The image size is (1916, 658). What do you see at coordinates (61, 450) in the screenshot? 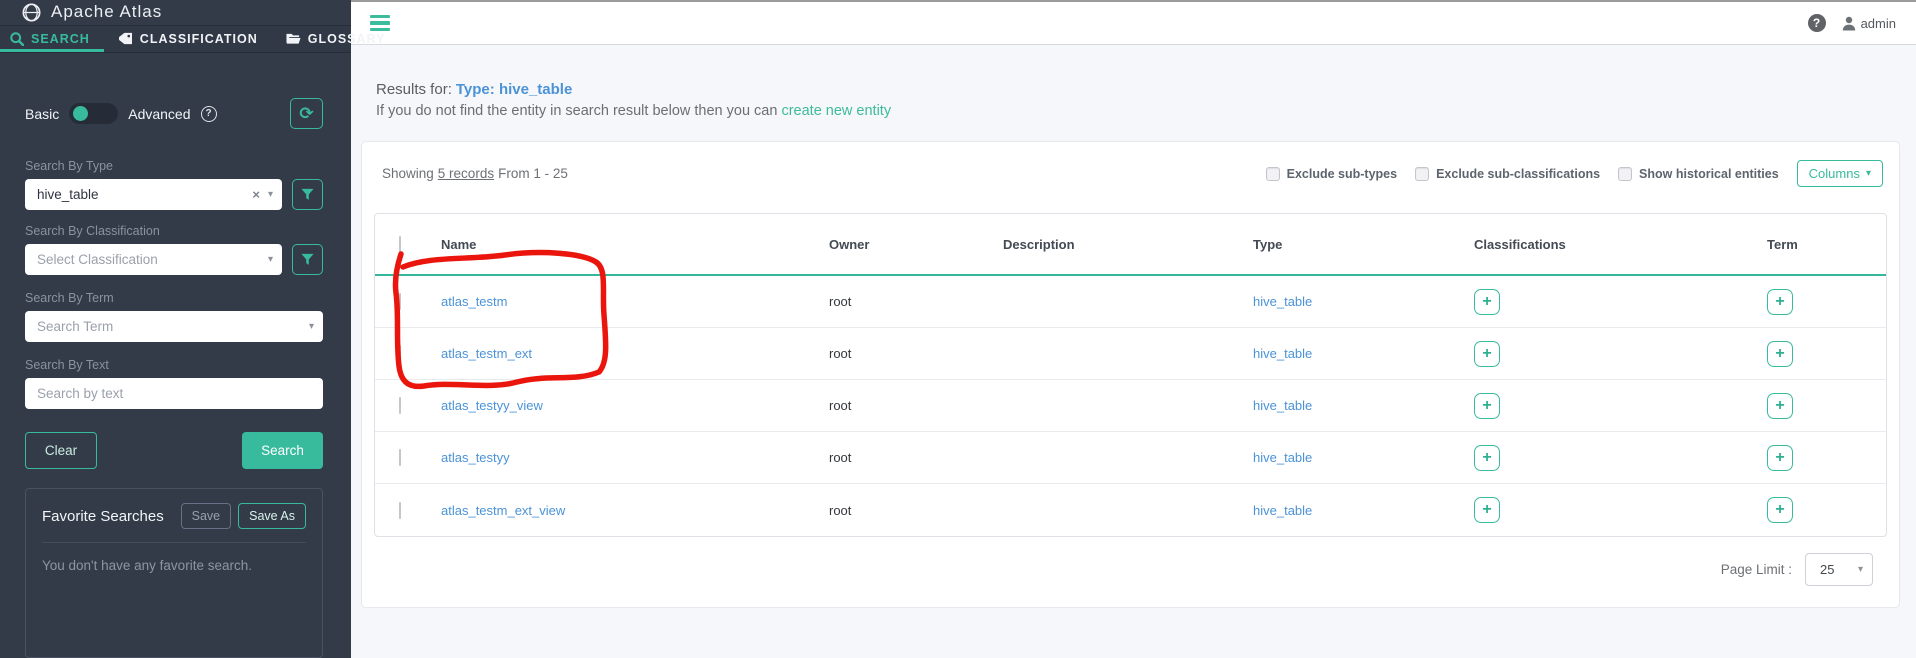
I see `clear-button: Clear` at bounding box center [61, 450].